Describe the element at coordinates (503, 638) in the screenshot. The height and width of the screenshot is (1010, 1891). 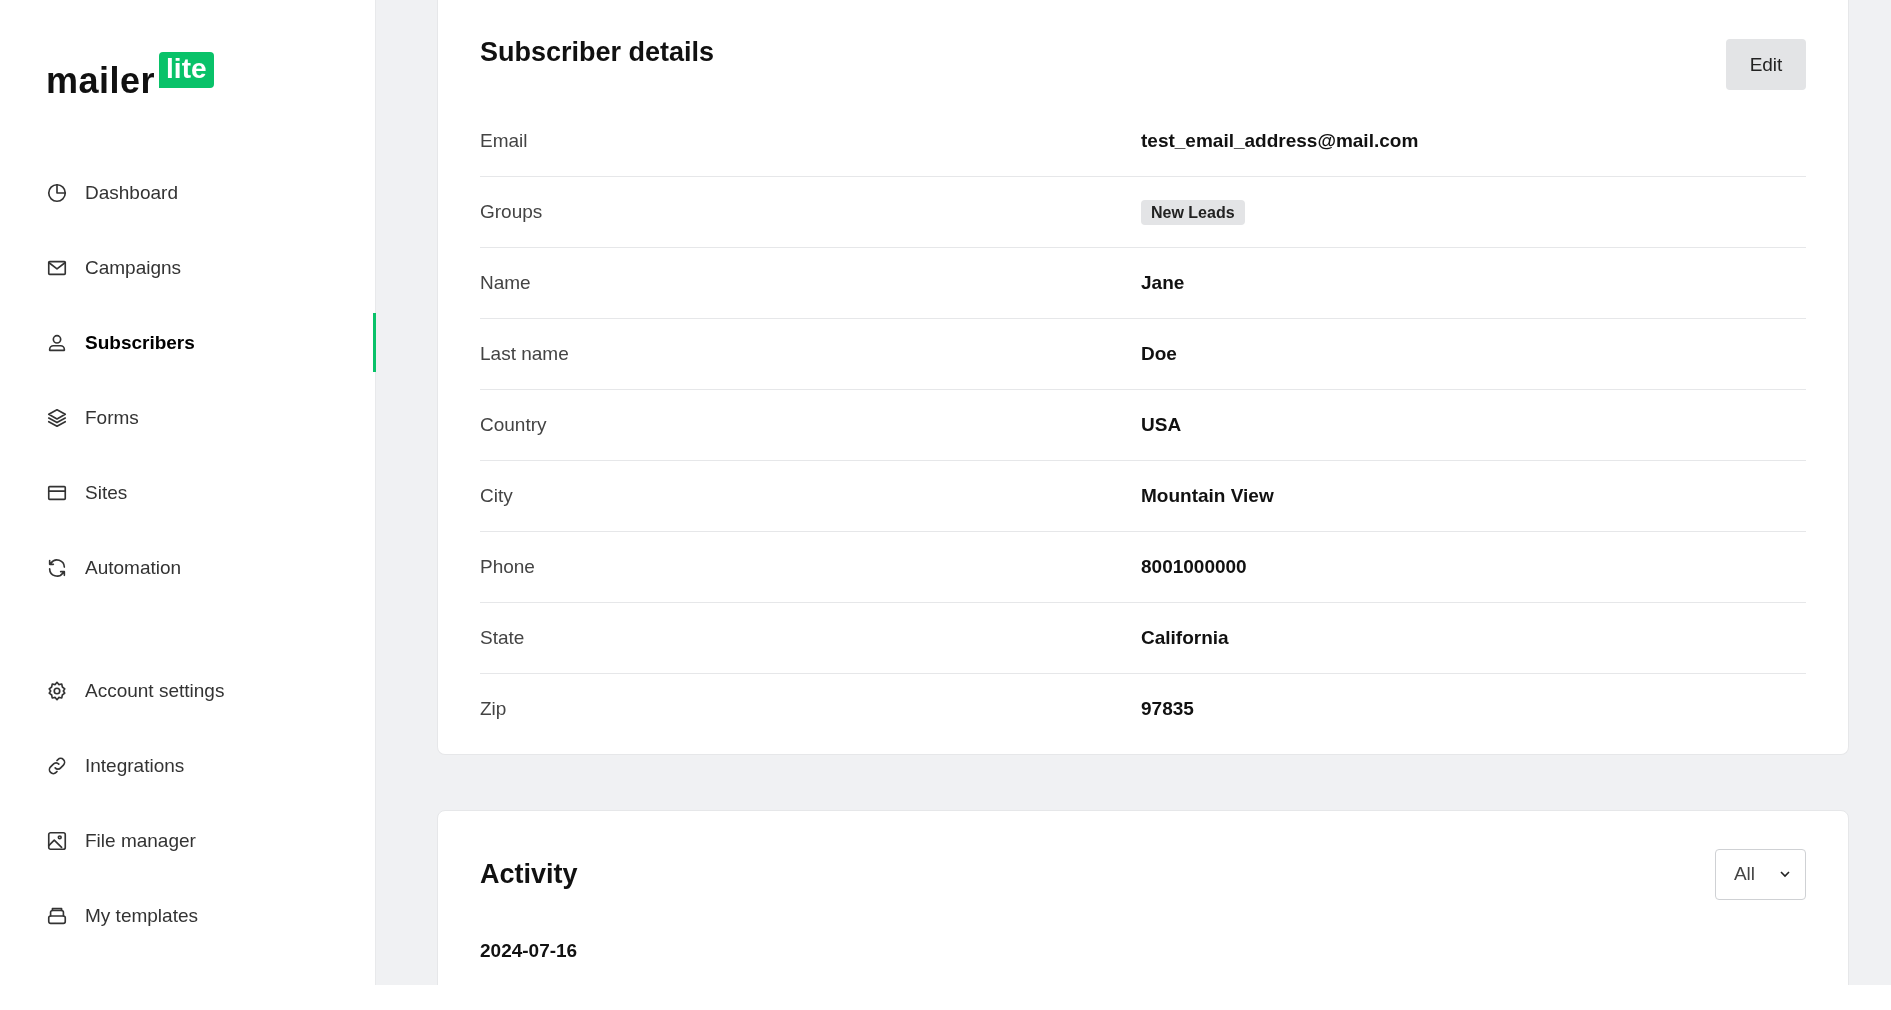
I see `field-label: State` at that location.